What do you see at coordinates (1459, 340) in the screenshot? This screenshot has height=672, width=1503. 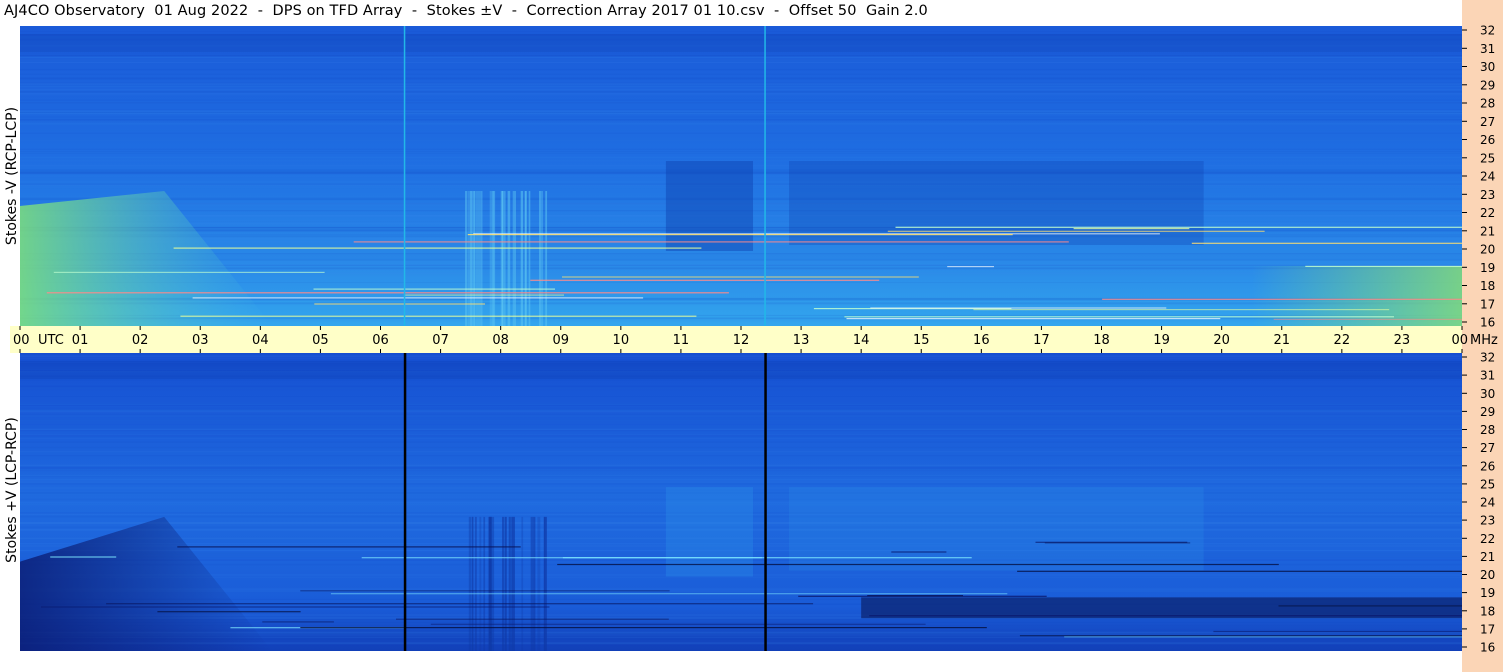 I see `x-tick-label: 00` at bounding box center [1459, 340].